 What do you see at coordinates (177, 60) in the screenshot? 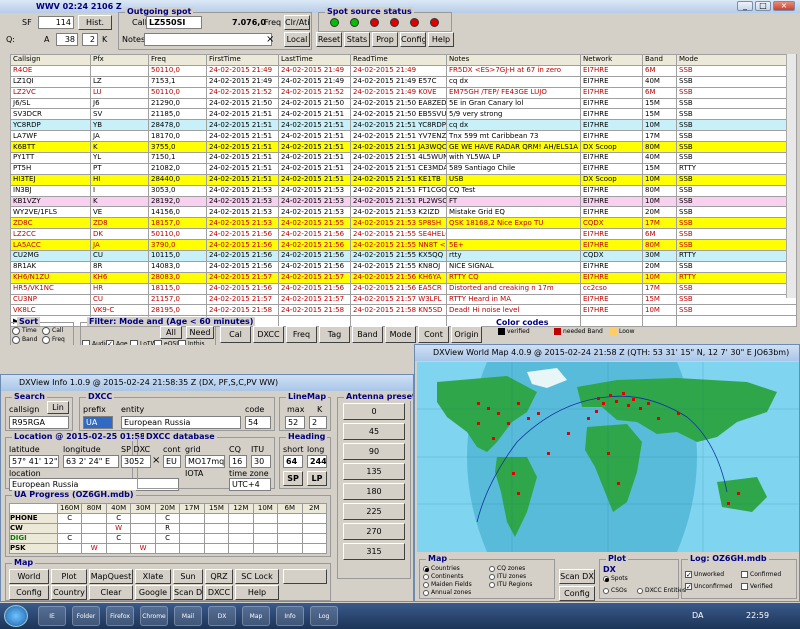
I see `column-header: Freq` at bounding box center [177, 60].